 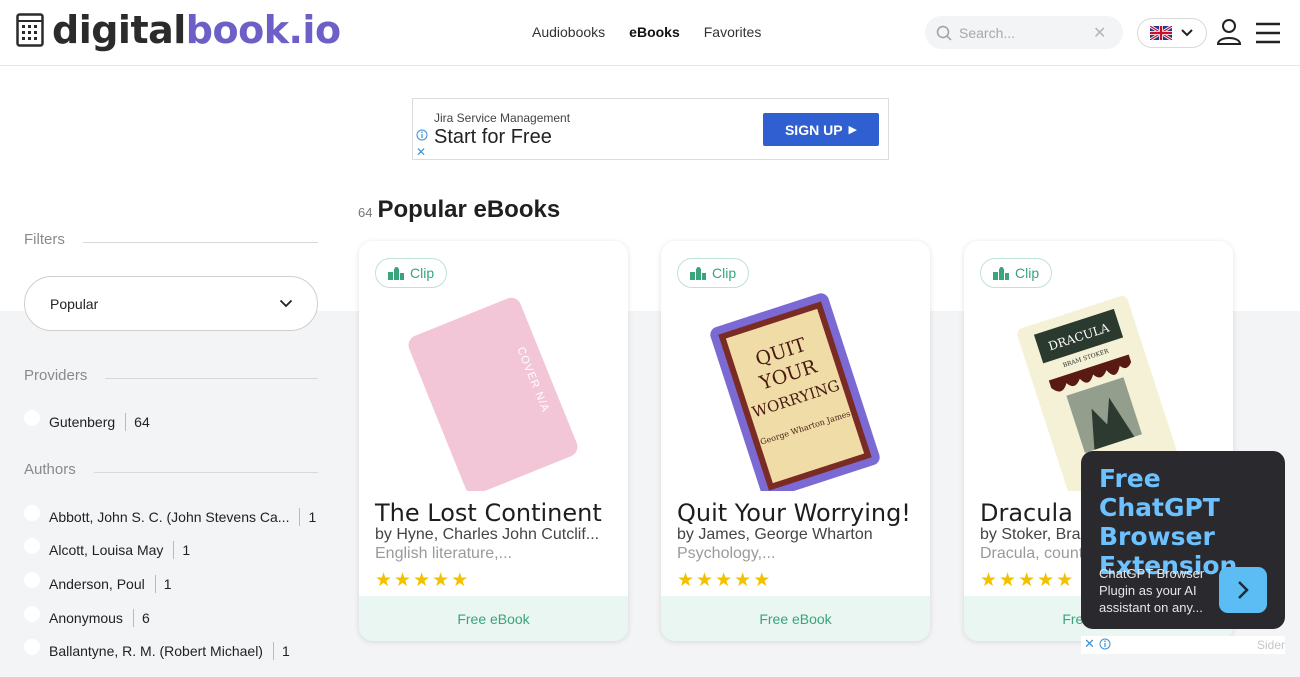 What do you see at coordinates (157, 649) in the screenshot?
I see `author-filter-item: Ballantyne, R. M. (Robert Michael) 1` at bounding box center [157, 649].